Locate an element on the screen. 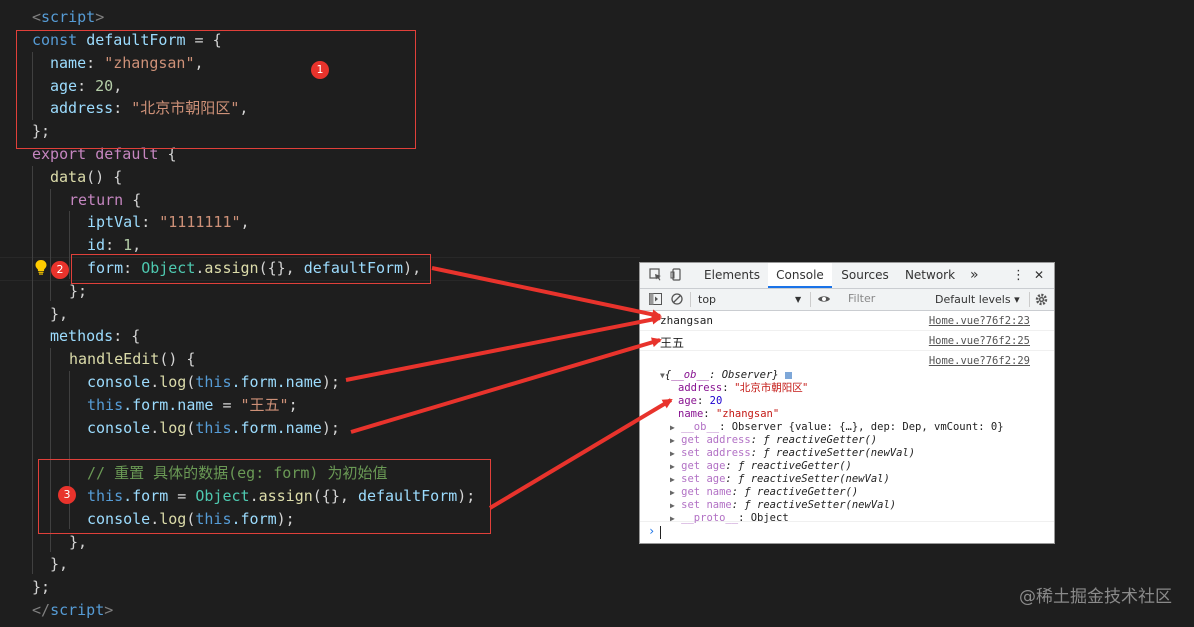 The height and width of the screenshot is (627, 1194). console-message: 王五 Home.vue?76f2:25 is located at coordinates (847, 341).